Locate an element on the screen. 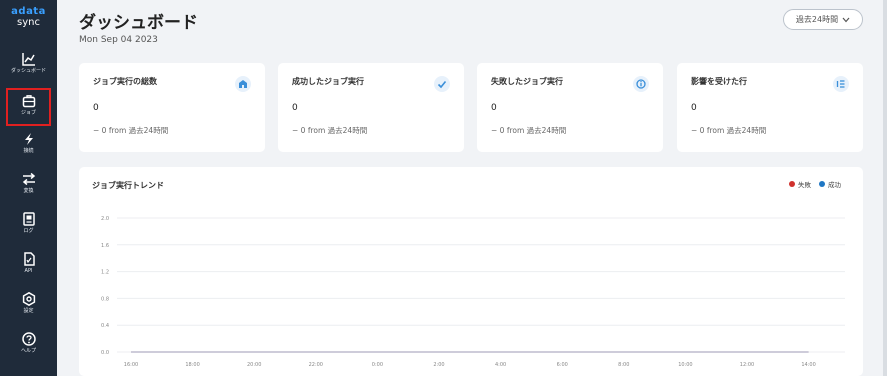 The width and height of the screenshot is (887, 376). card-title: 影響を受けた行 is located at coordinates (719, 81).